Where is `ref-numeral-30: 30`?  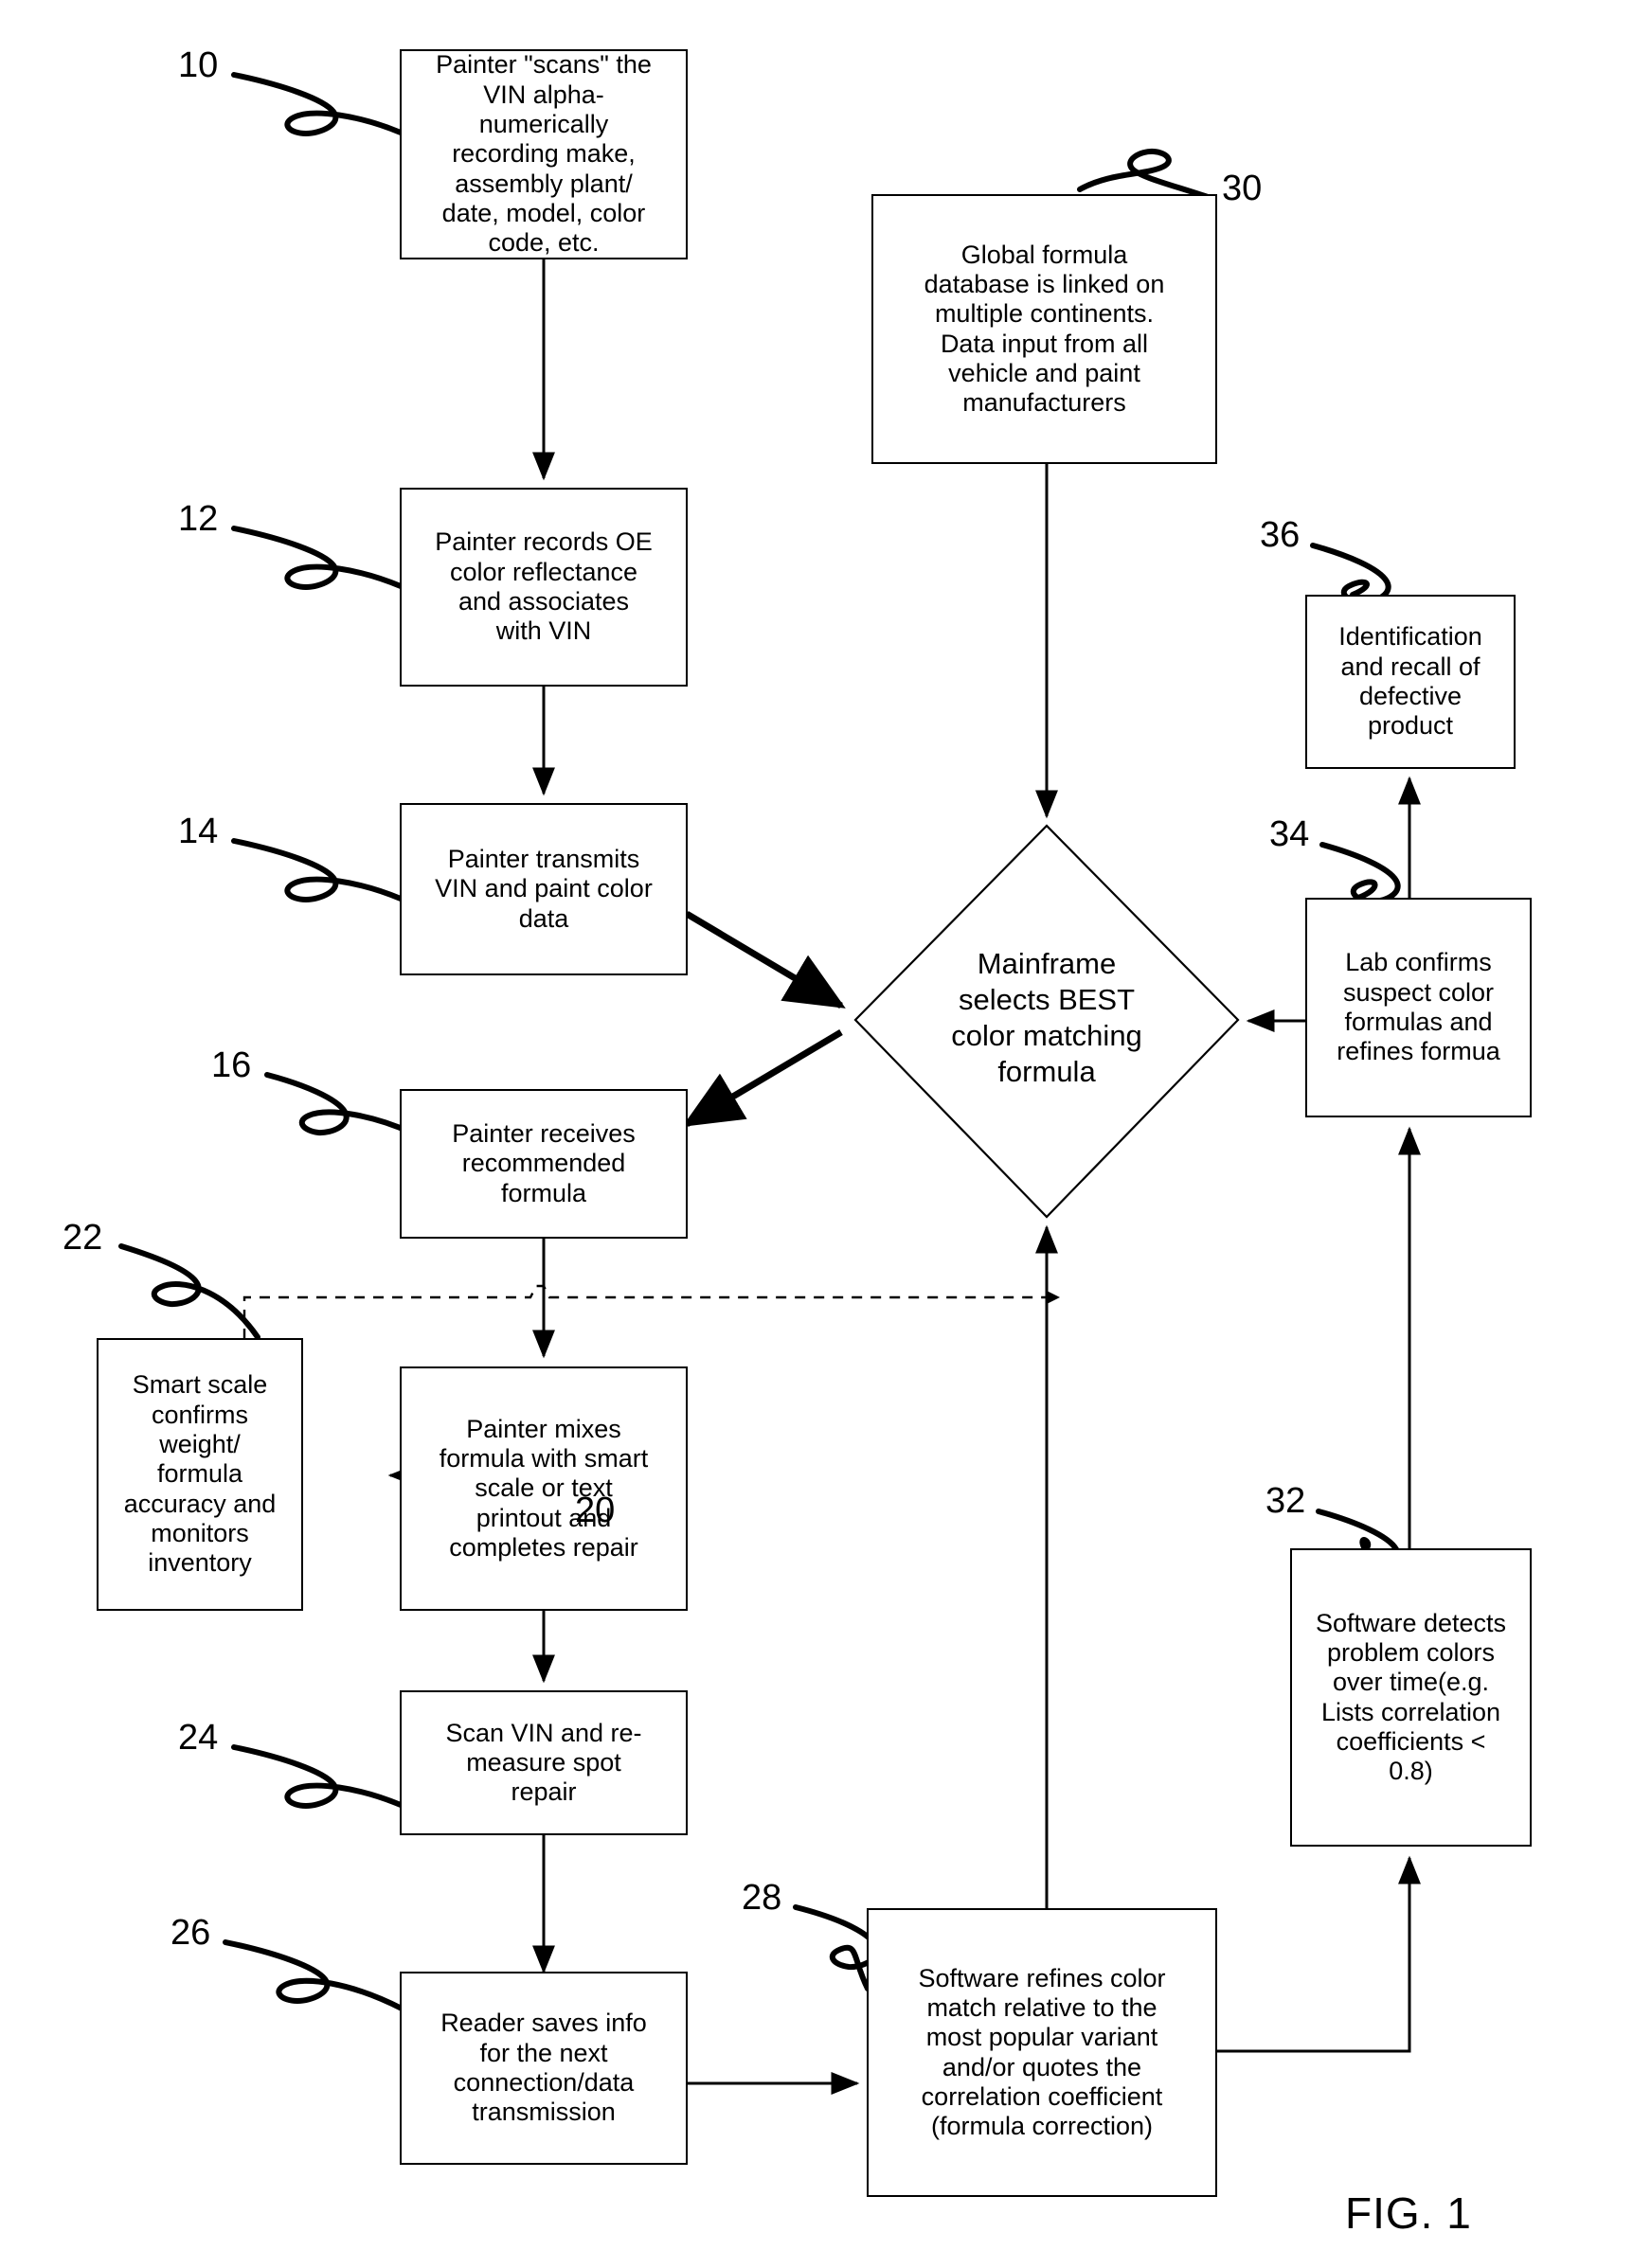 ref-numeral-30: 30 is located at coordinates (1243, 188).